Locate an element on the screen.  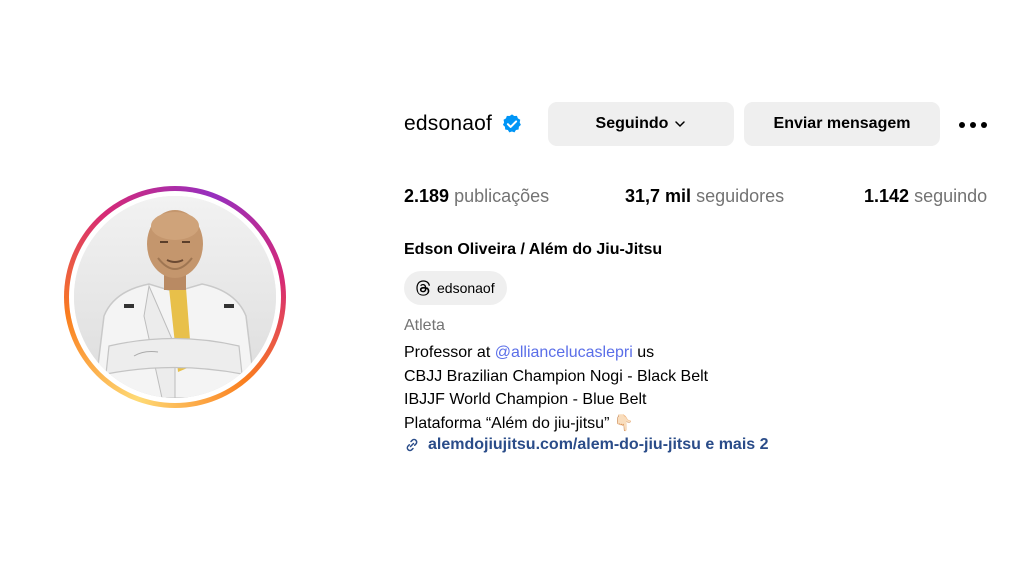
send-message-button-label: Enviar mensagem is located at coordinates (842, 123).